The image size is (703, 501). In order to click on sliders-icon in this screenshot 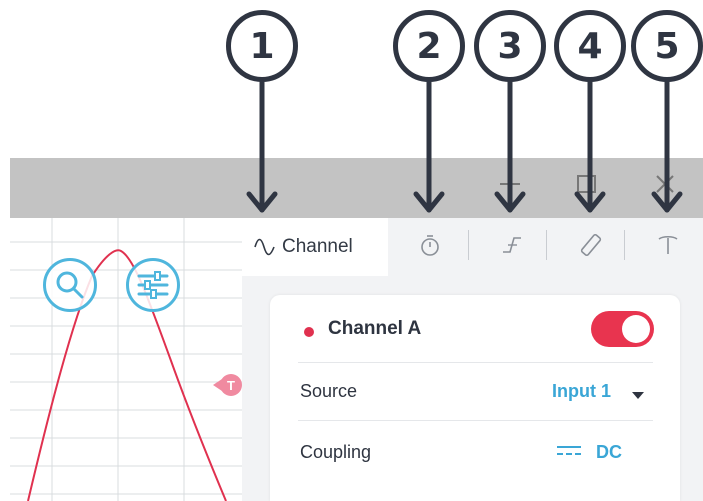, I will do `click(153, 285)`.